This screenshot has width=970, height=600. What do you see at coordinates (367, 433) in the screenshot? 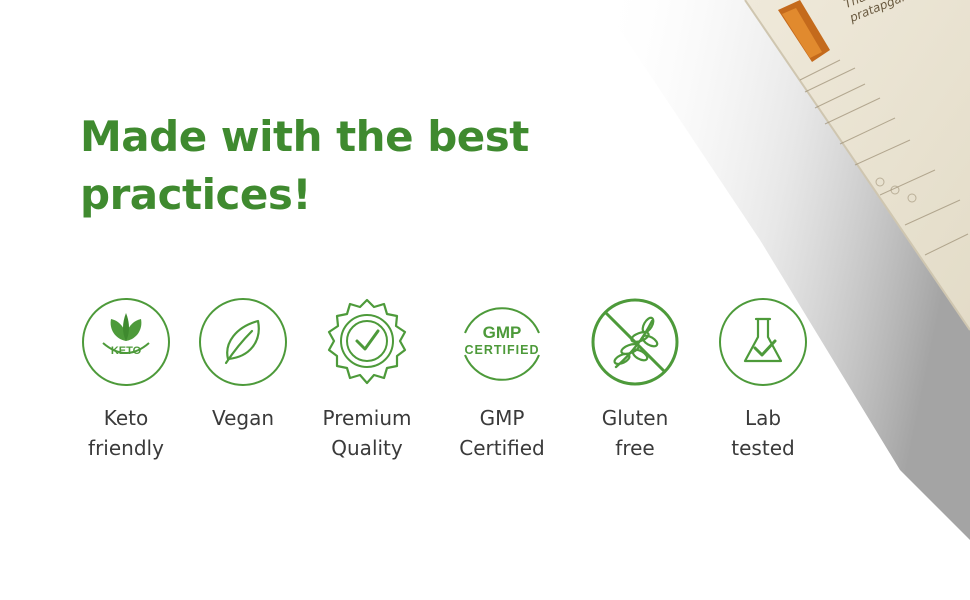
I see `badge-label: Premium Quality` at bounding box center [367, 433].